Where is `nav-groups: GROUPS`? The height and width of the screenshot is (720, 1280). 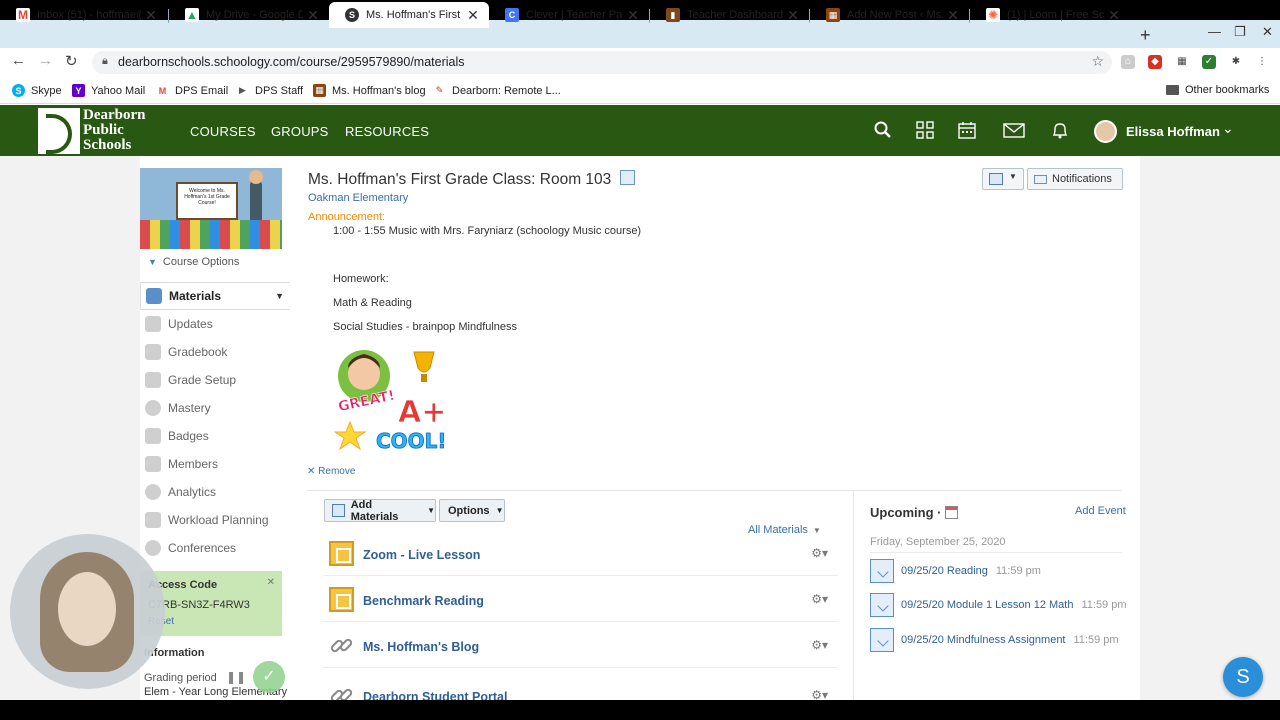 nav-groups: GROUPS is located at coordinates (300, 131).